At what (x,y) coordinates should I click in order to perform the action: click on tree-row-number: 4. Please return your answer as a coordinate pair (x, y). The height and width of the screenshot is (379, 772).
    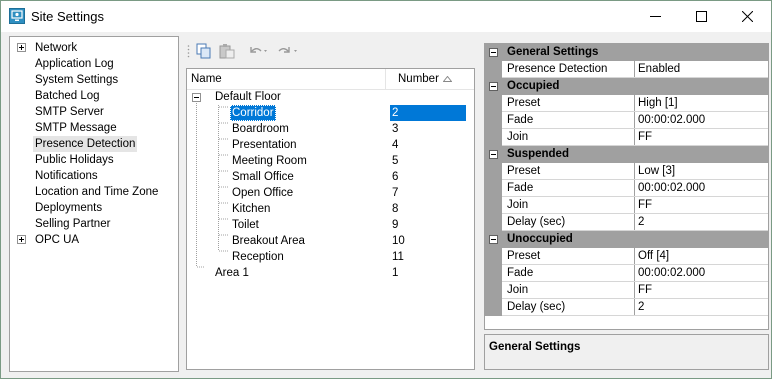
    Looking at the image, I should click on (395, 145).